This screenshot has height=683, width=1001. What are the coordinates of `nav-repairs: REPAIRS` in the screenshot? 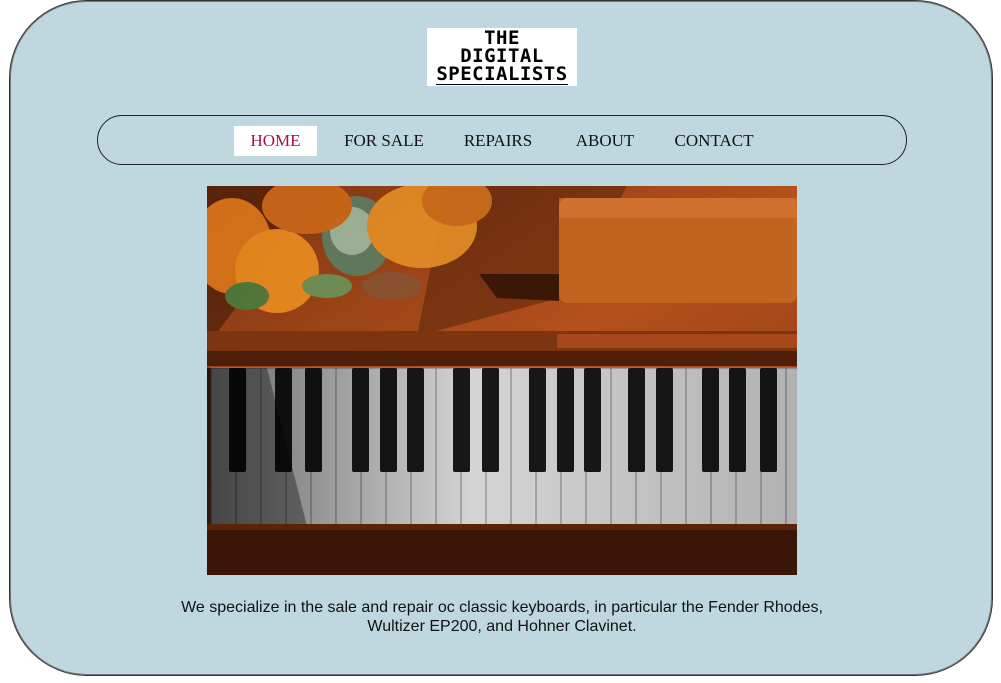 It's located at (498, 141).